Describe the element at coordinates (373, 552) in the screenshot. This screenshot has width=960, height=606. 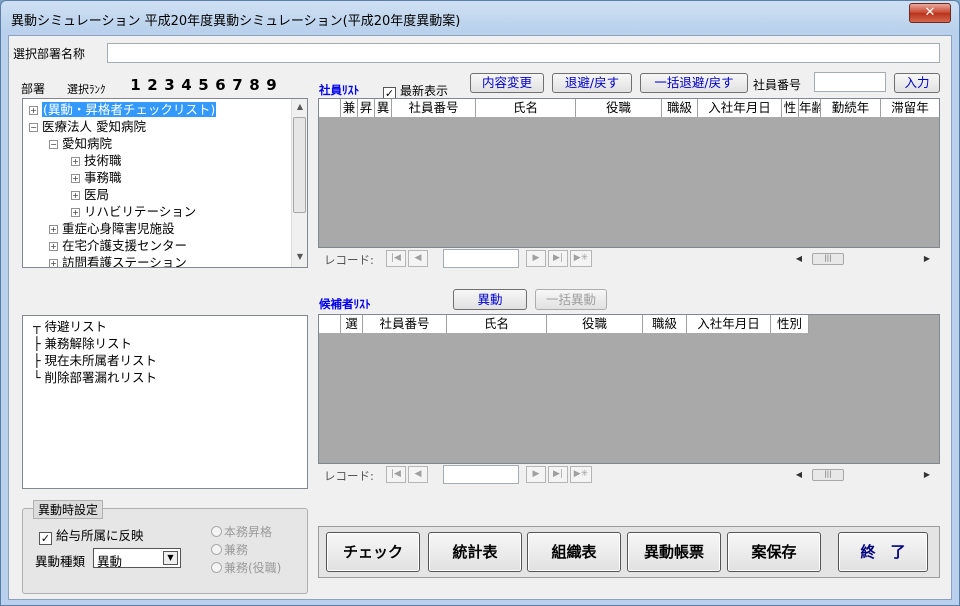
I see `check-button: チェック` at that location.